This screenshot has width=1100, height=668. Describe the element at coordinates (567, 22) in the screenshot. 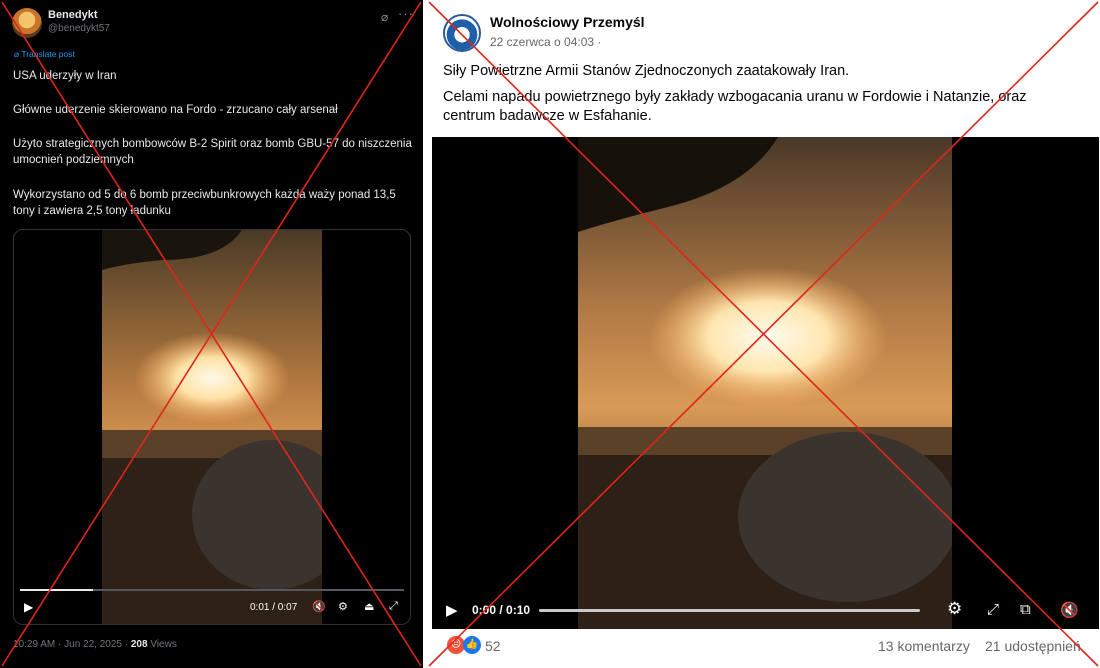

I see `page-name: Wolnościowy Przemyśl` at that location.